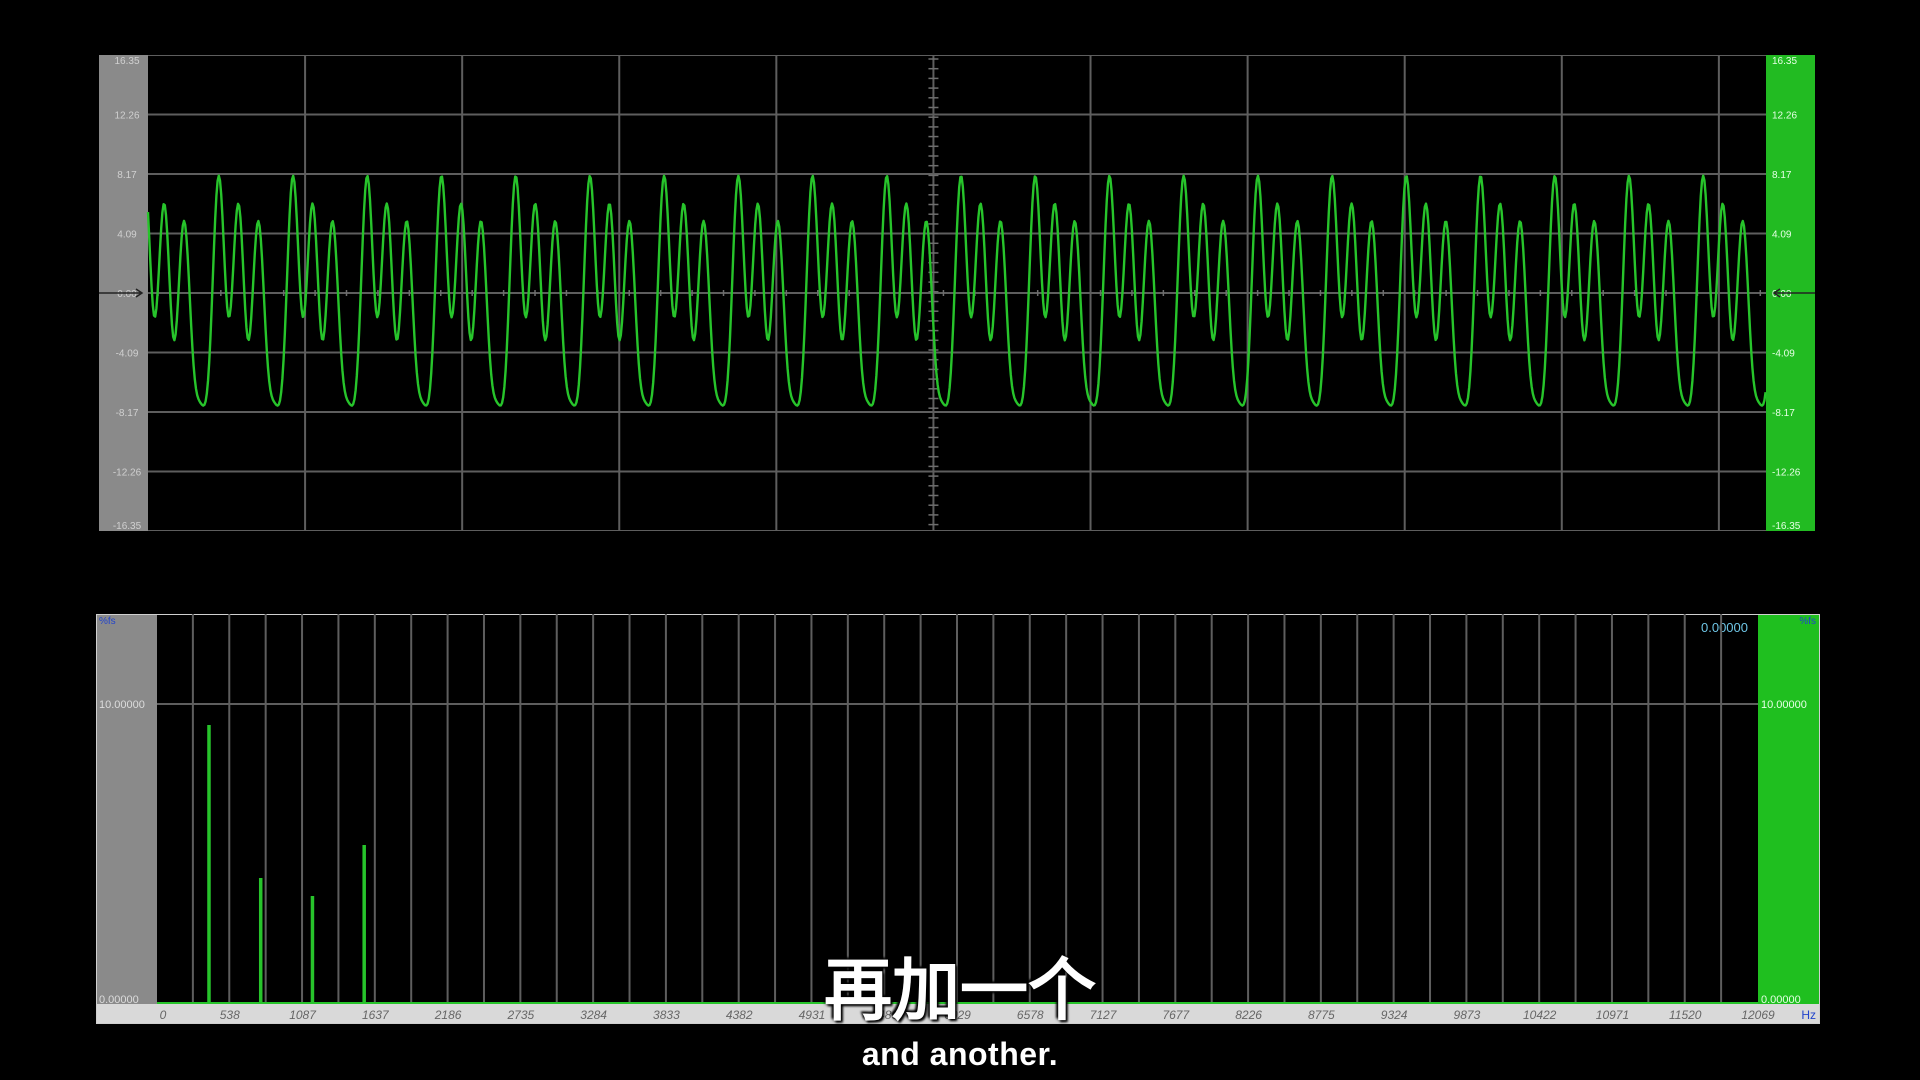  Describe the element at coordinates (1784, 705) in the screenshot. I see `y-label-right-top: 10.00000` at that location.